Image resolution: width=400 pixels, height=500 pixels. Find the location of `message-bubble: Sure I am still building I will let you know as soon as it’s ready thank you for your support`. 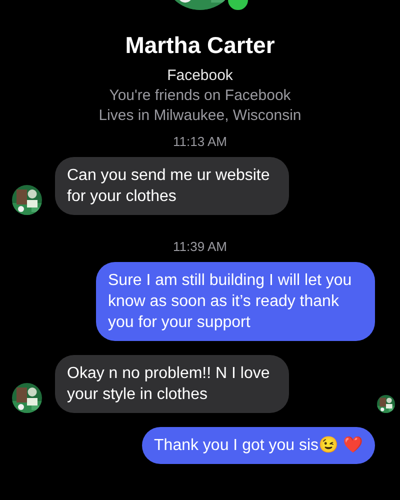

message-bubble: Sure I am still building I will let you know as soon as it’s ready thank you for your support is located at coordinates (235, 301).